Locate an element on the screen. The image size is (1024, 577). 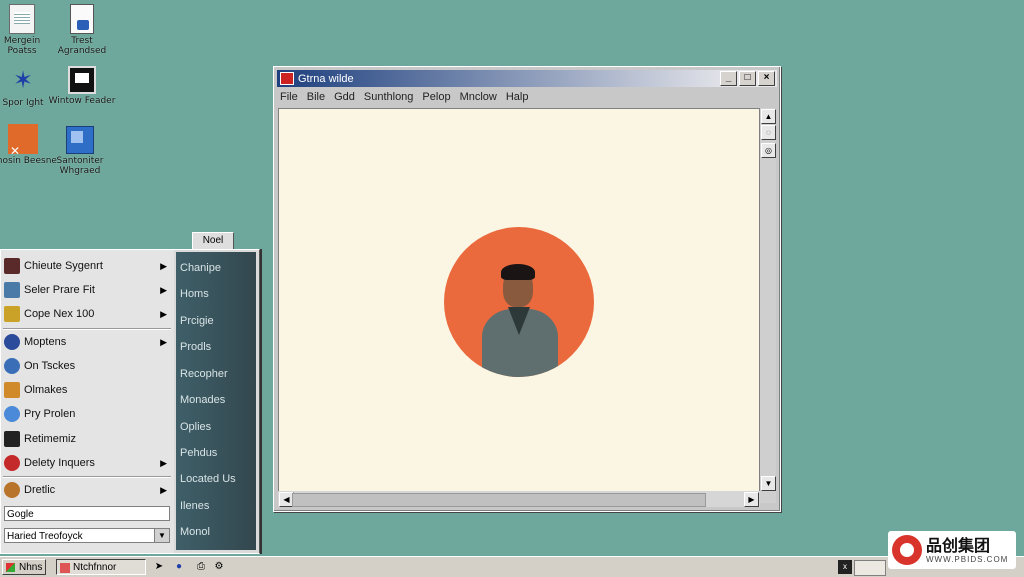
menu-gdd: Gdd is located at coordinates (346, 98).